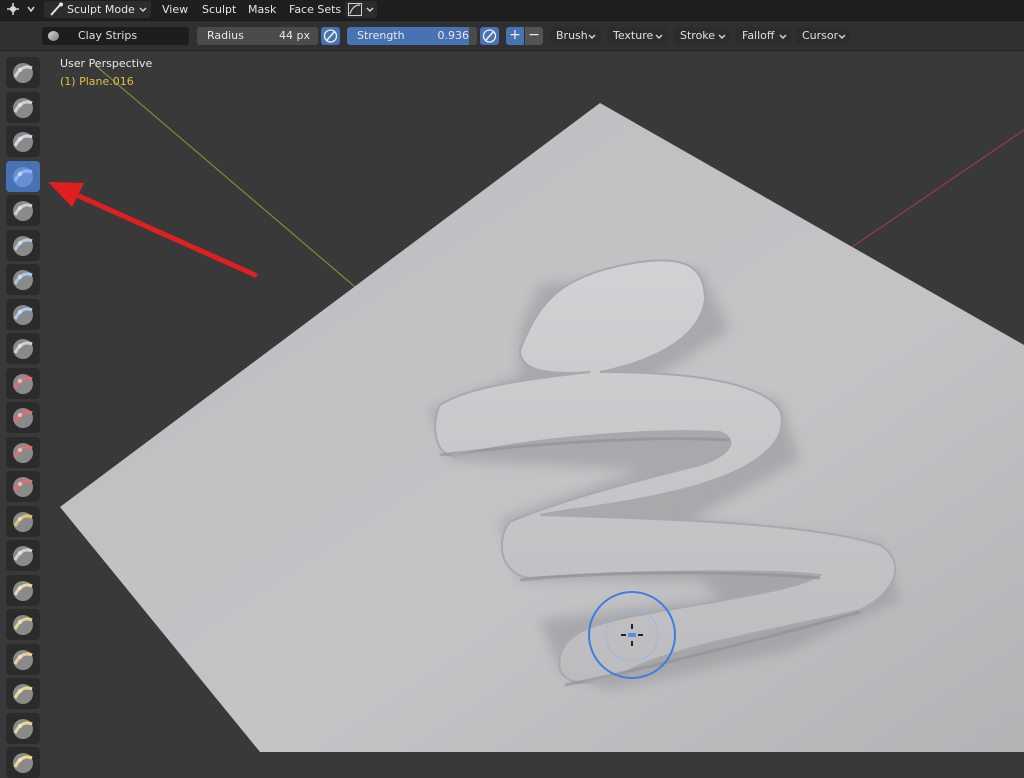  Describe the element at coordinates (632, 635) in the screenshot. I see `crosshair-center` at that location.